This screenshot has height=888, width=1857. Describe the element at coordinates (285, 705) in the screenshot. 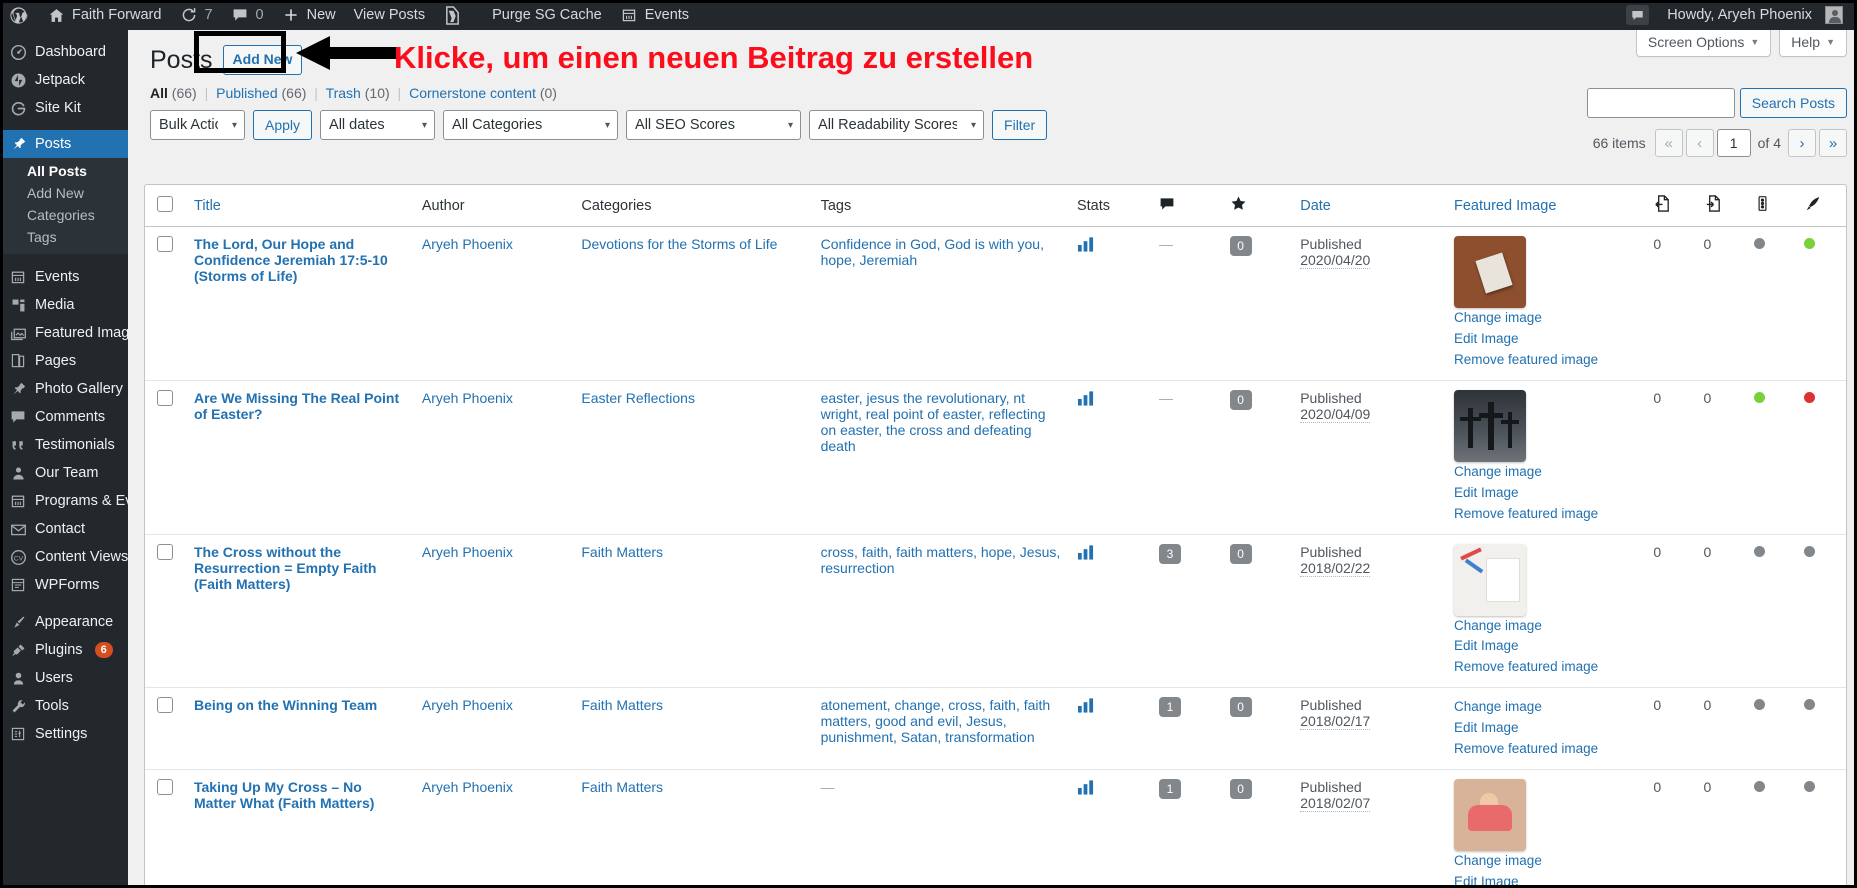

I see `post-title-link: Being on the Winning Team` at that location.